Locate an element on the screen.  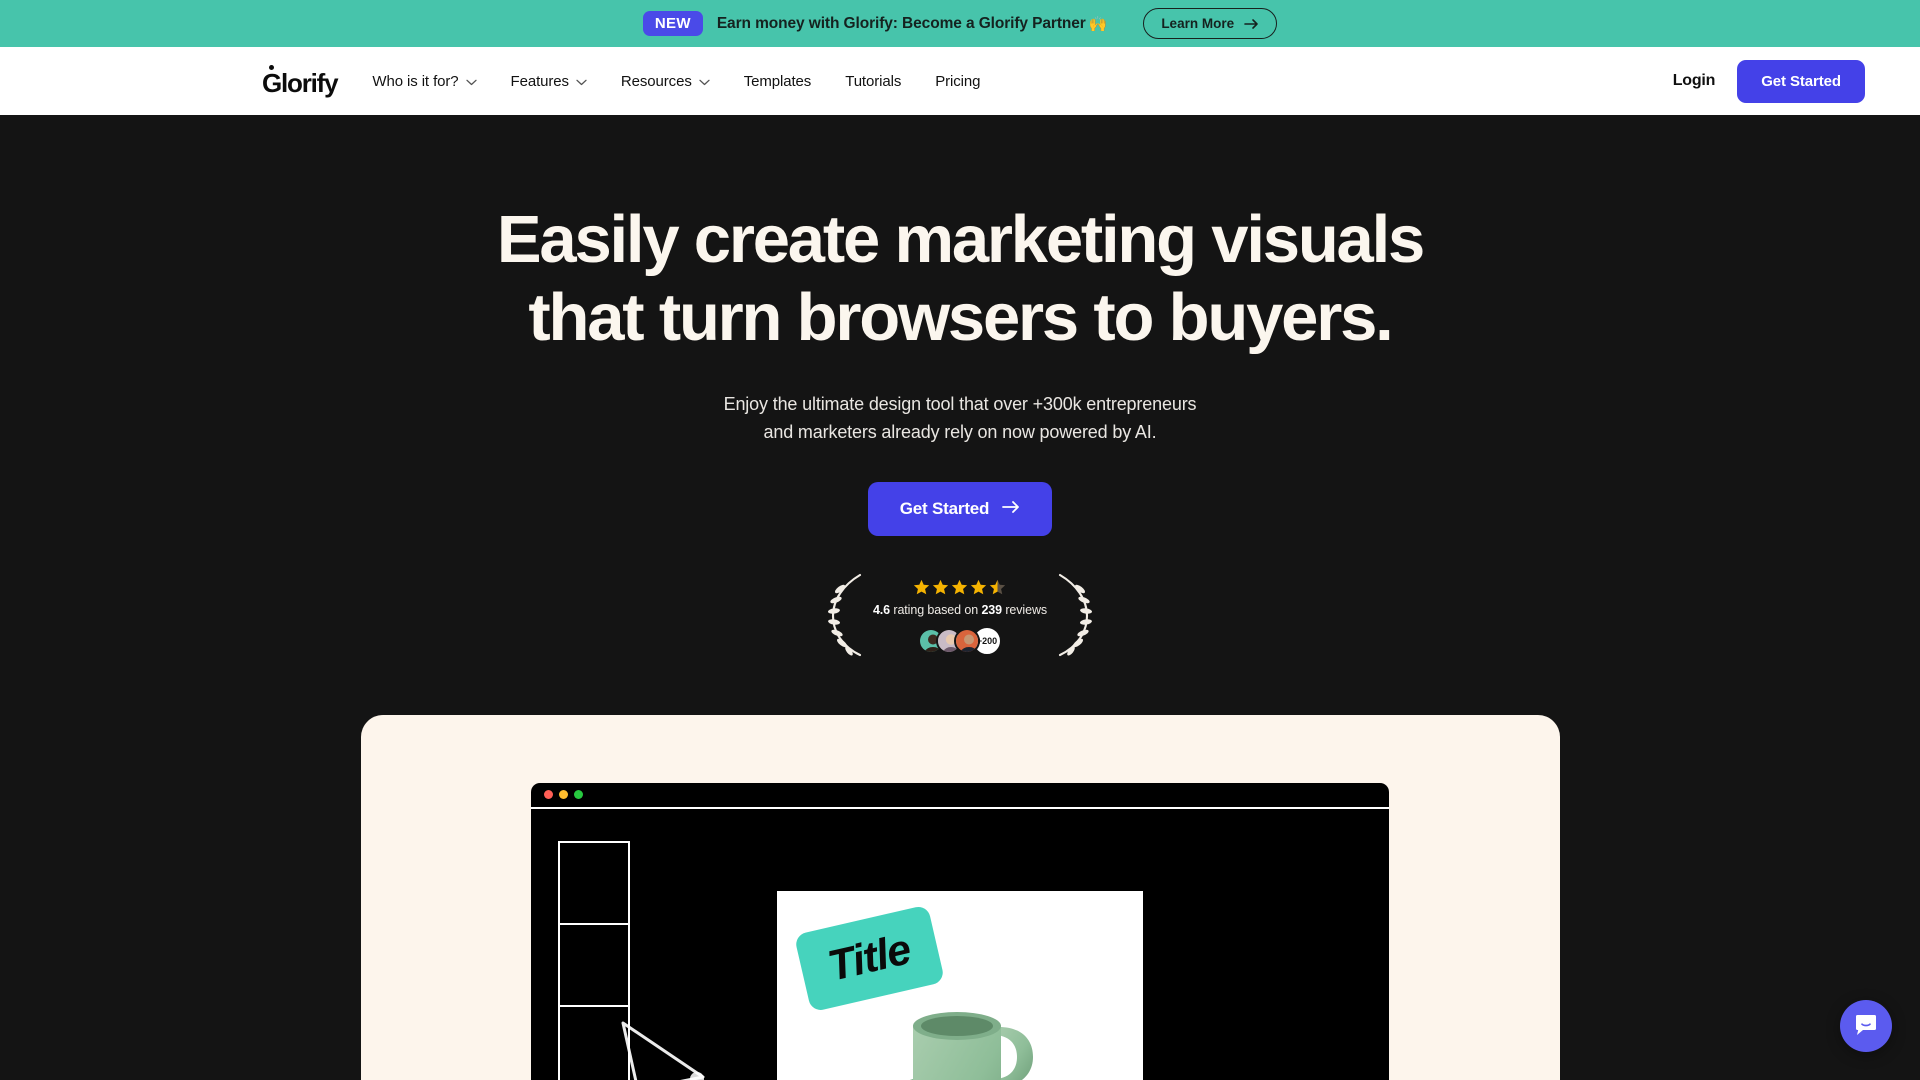
editor-canvas: Title is located at coordinates (960, 985).